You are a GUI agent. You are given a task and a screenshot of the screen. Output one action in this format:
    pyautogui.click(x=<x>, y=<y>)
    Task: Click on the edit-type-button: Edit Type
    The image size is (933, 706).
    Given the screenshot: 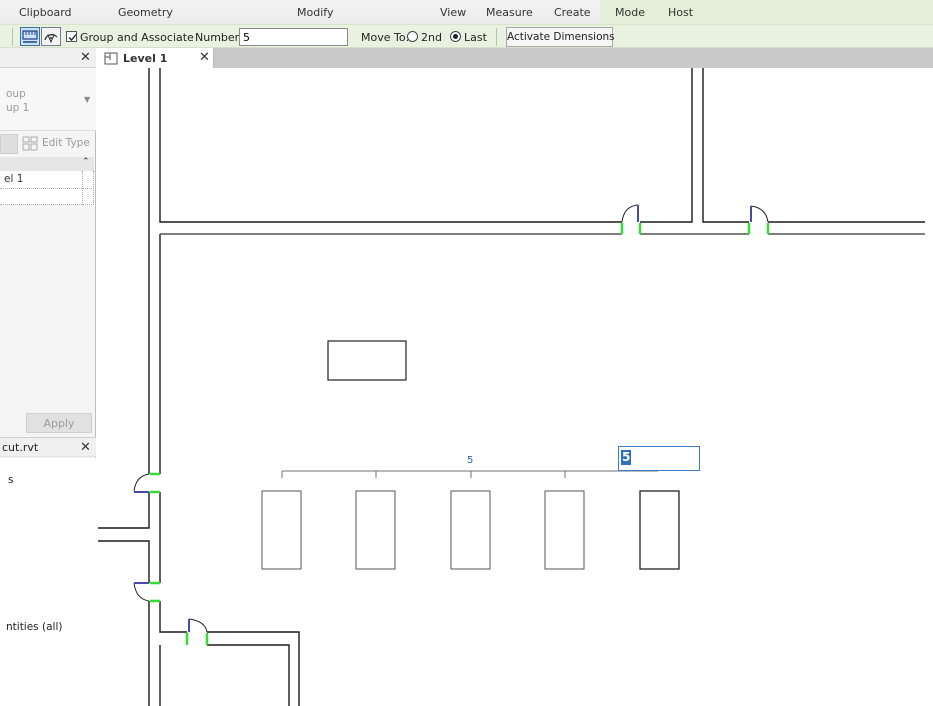 What is the action you would take?
    pyautogui.click(x=58, y=144)
    